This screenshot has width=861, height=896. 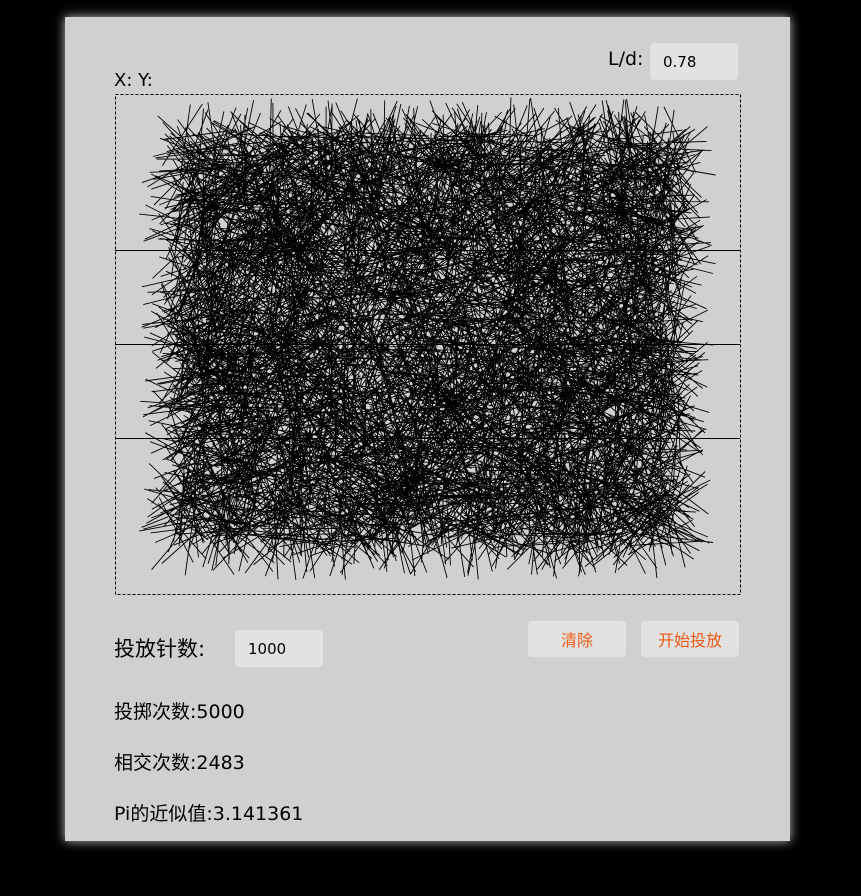 I want to click on clear-button: 清除, so click(x=577, y=639).